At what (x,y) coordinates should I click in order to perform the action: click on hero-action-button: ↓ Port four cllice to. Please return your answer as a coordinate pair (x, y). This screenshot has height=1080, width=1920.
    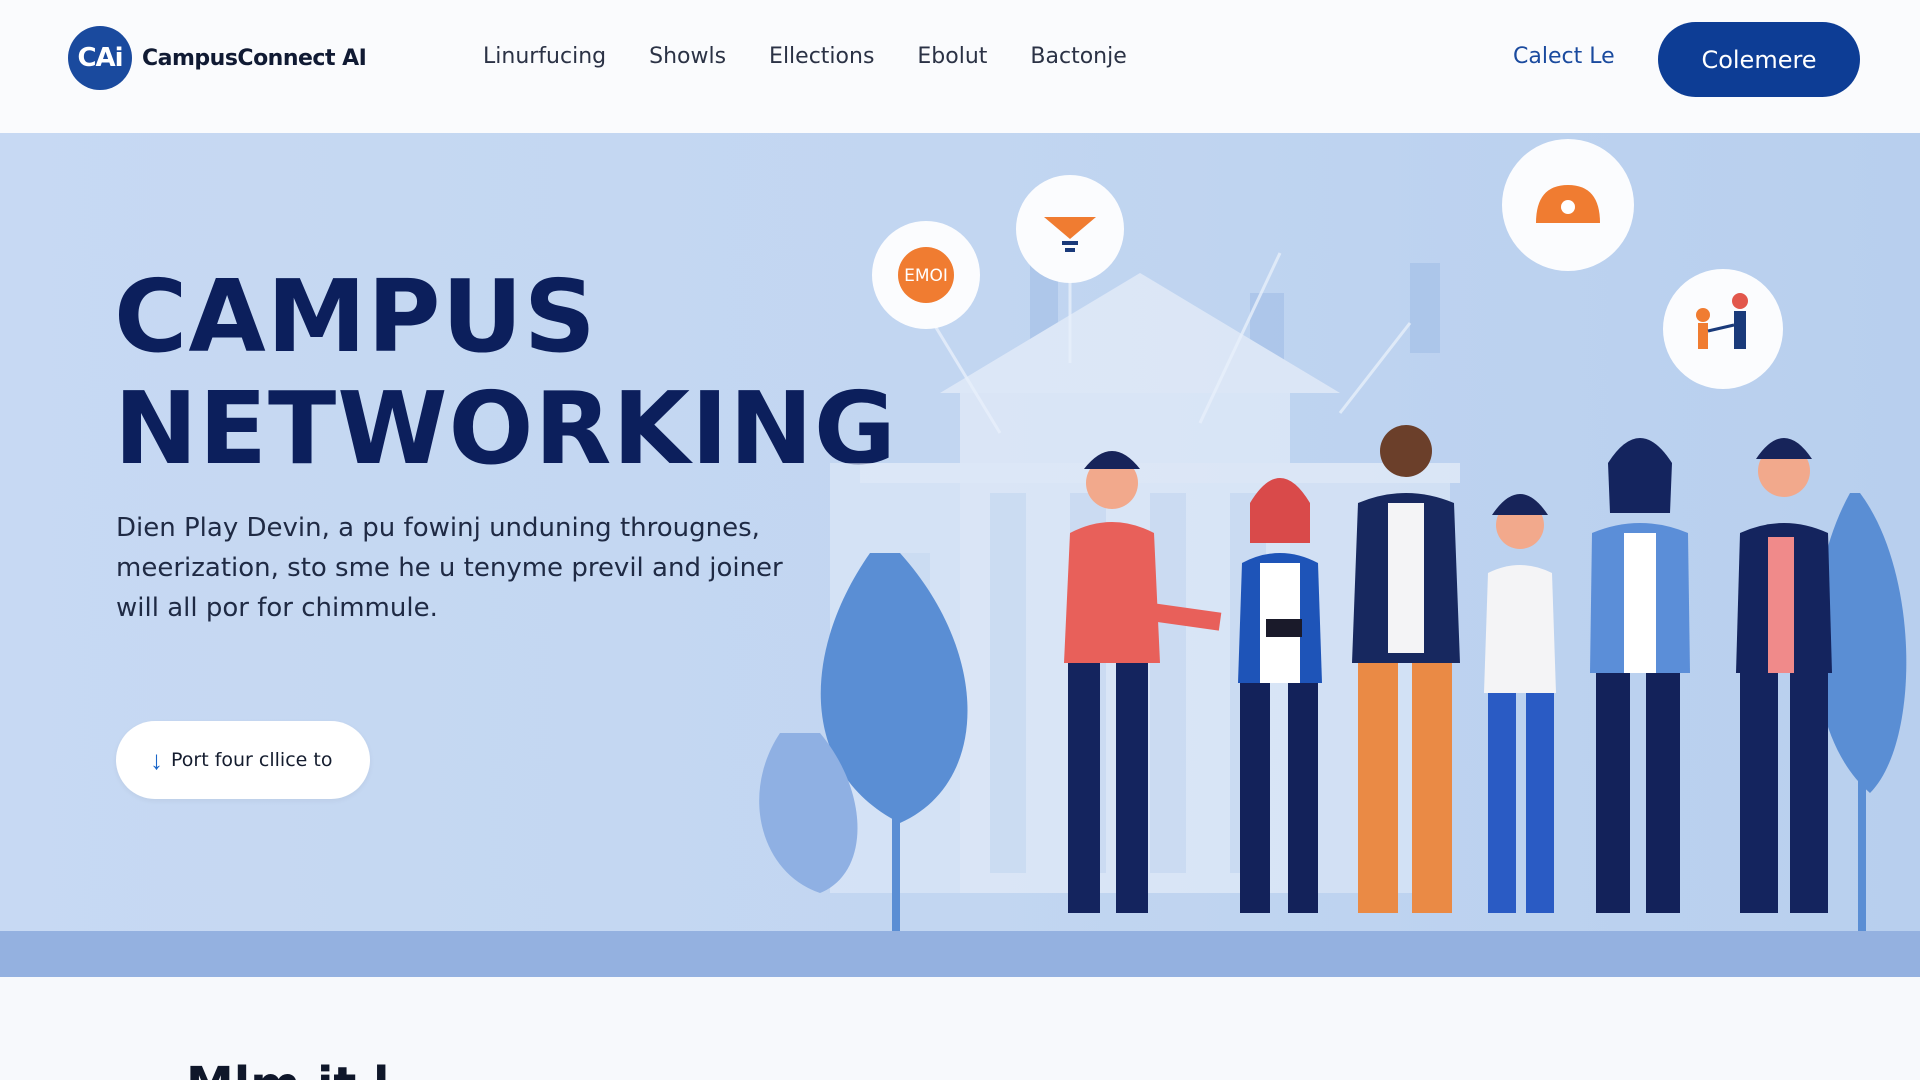
    Looking at the image, I should click on (243, 760).